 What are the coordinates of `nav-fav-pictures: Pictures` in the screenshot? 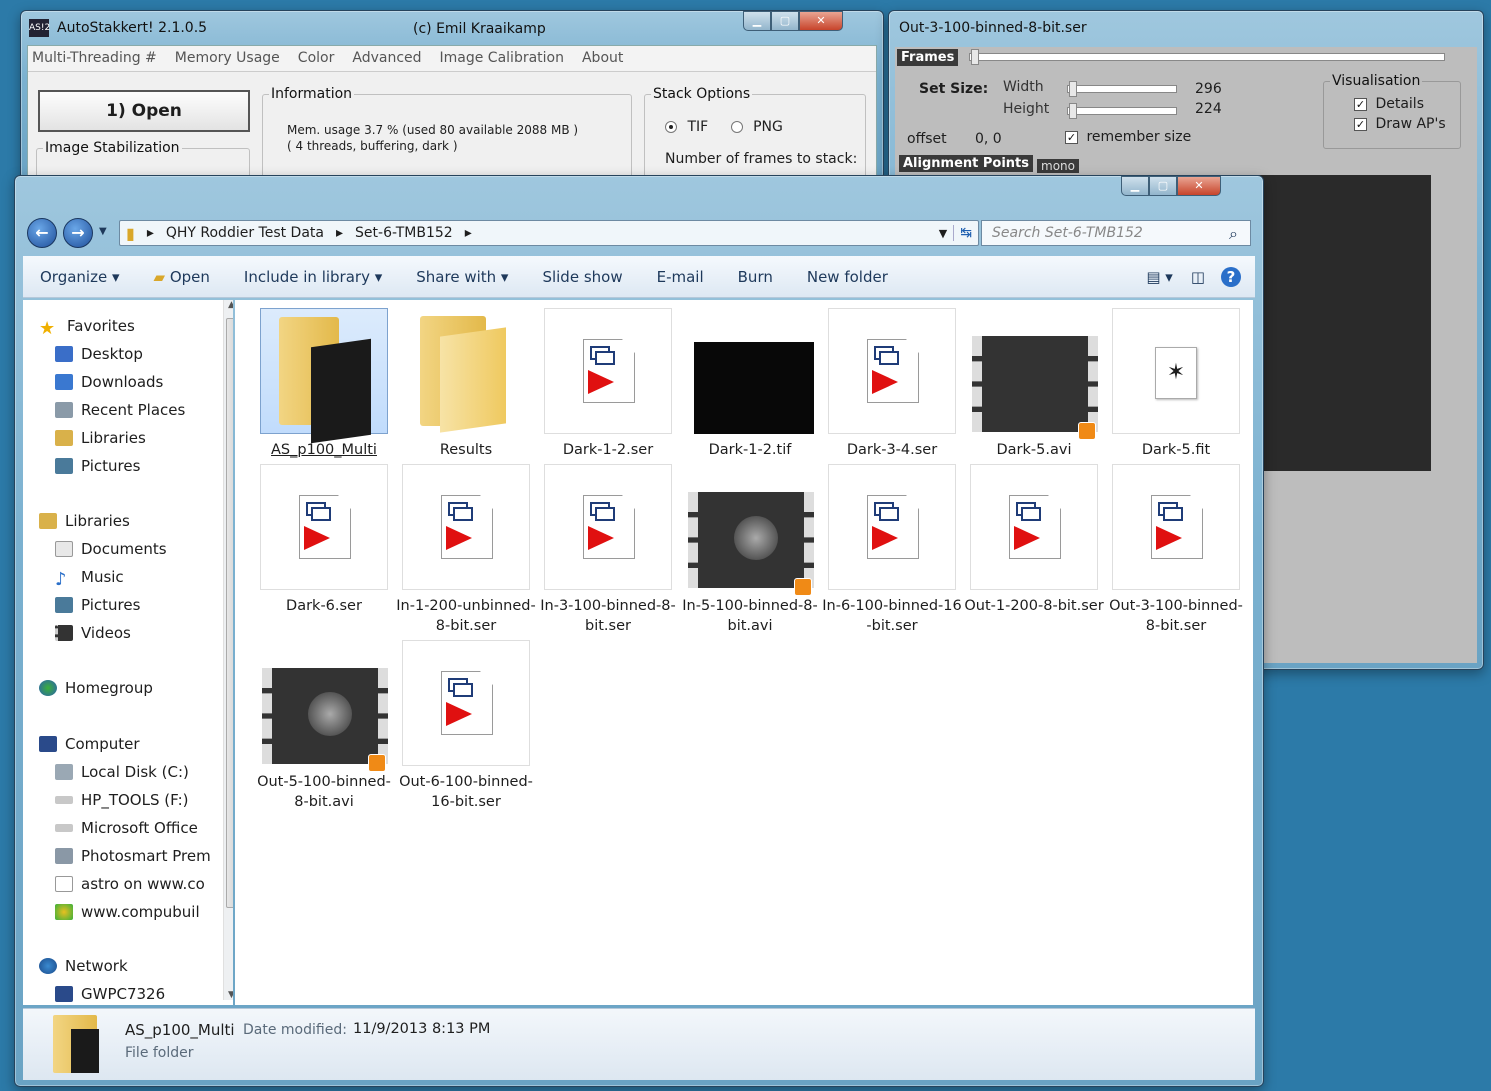 It's located at (97, 466).